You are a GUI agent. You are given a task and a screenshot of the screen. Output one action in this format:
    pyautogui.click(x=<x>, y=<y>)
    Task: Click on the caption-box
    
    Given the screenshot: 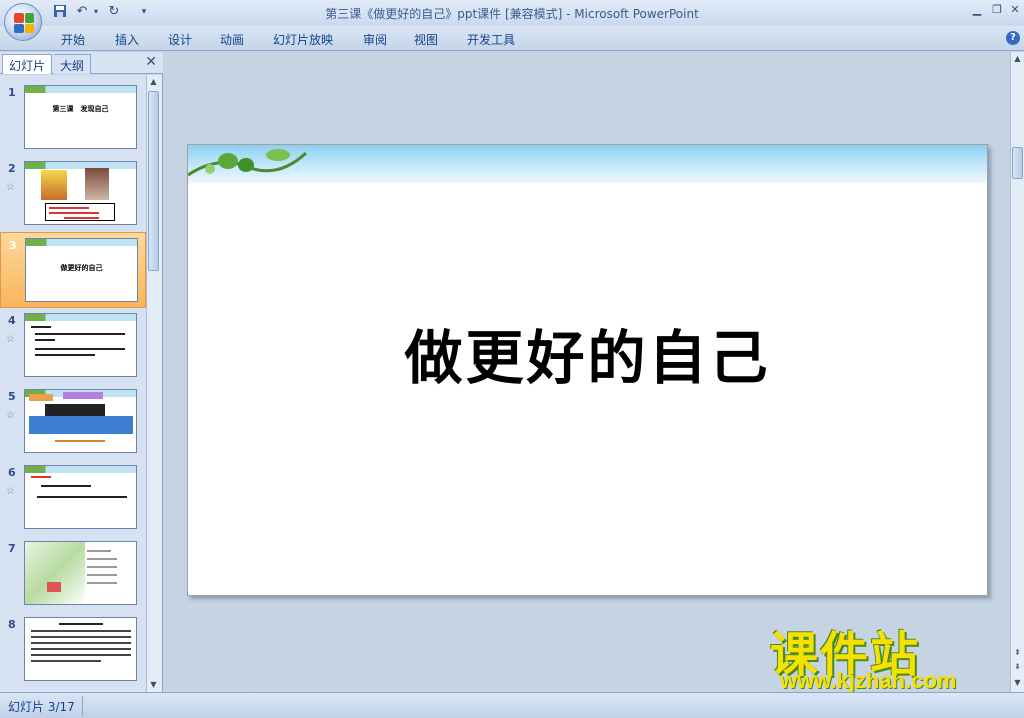 What is the action you would take?
    pyautogui.click(x=80, y=212)
    